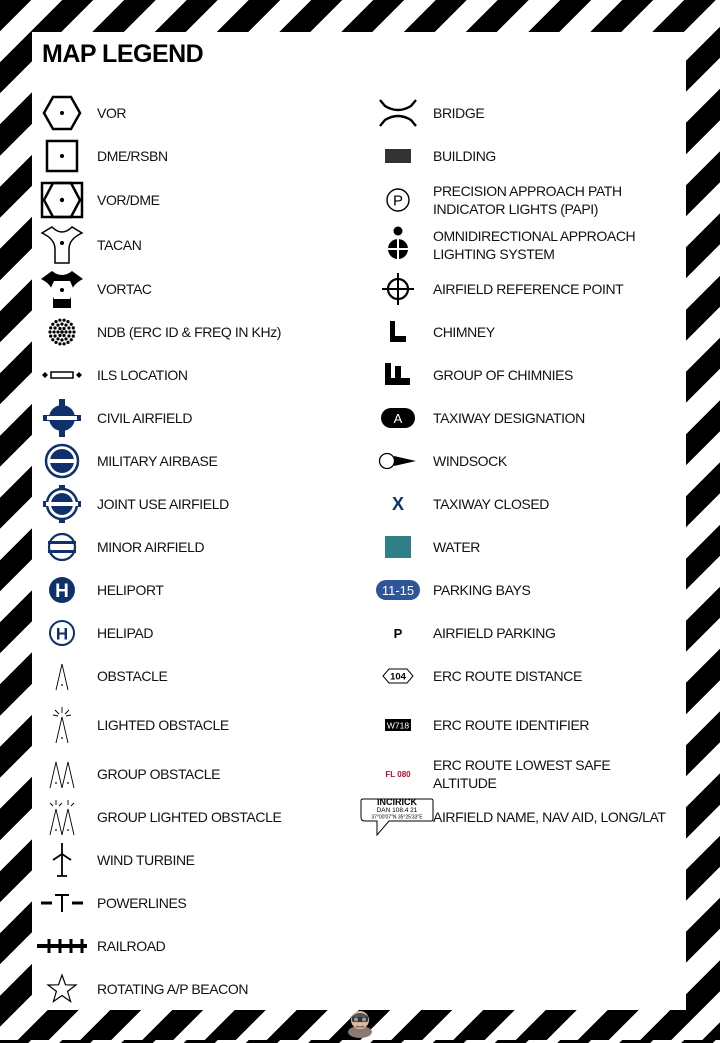  Describe the element at coordinates (509, 418) in the screenshot. I see `legend-label: TAXIWAY DESIGNATION` at that location.